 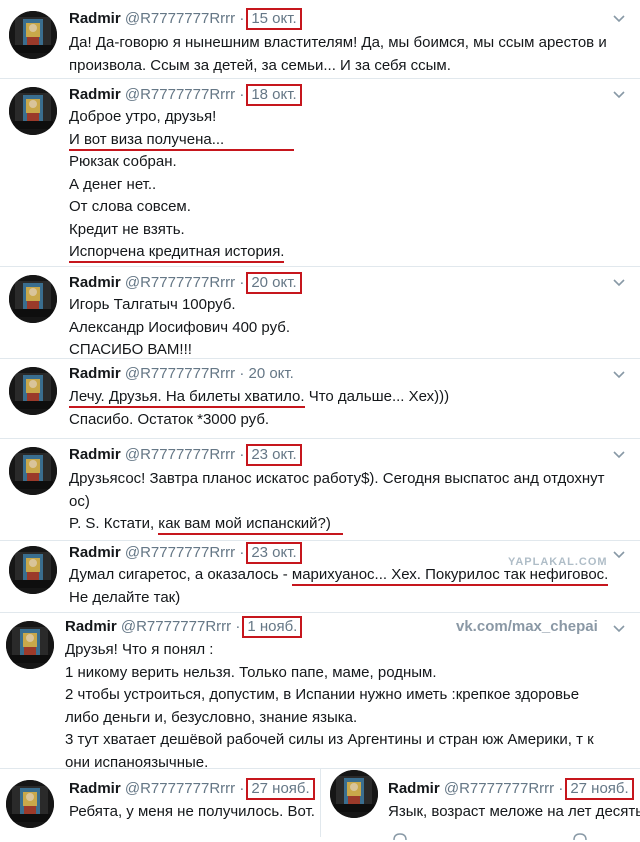 I want to click on tweet-date: 15 окт., so click(x=274, y=19).